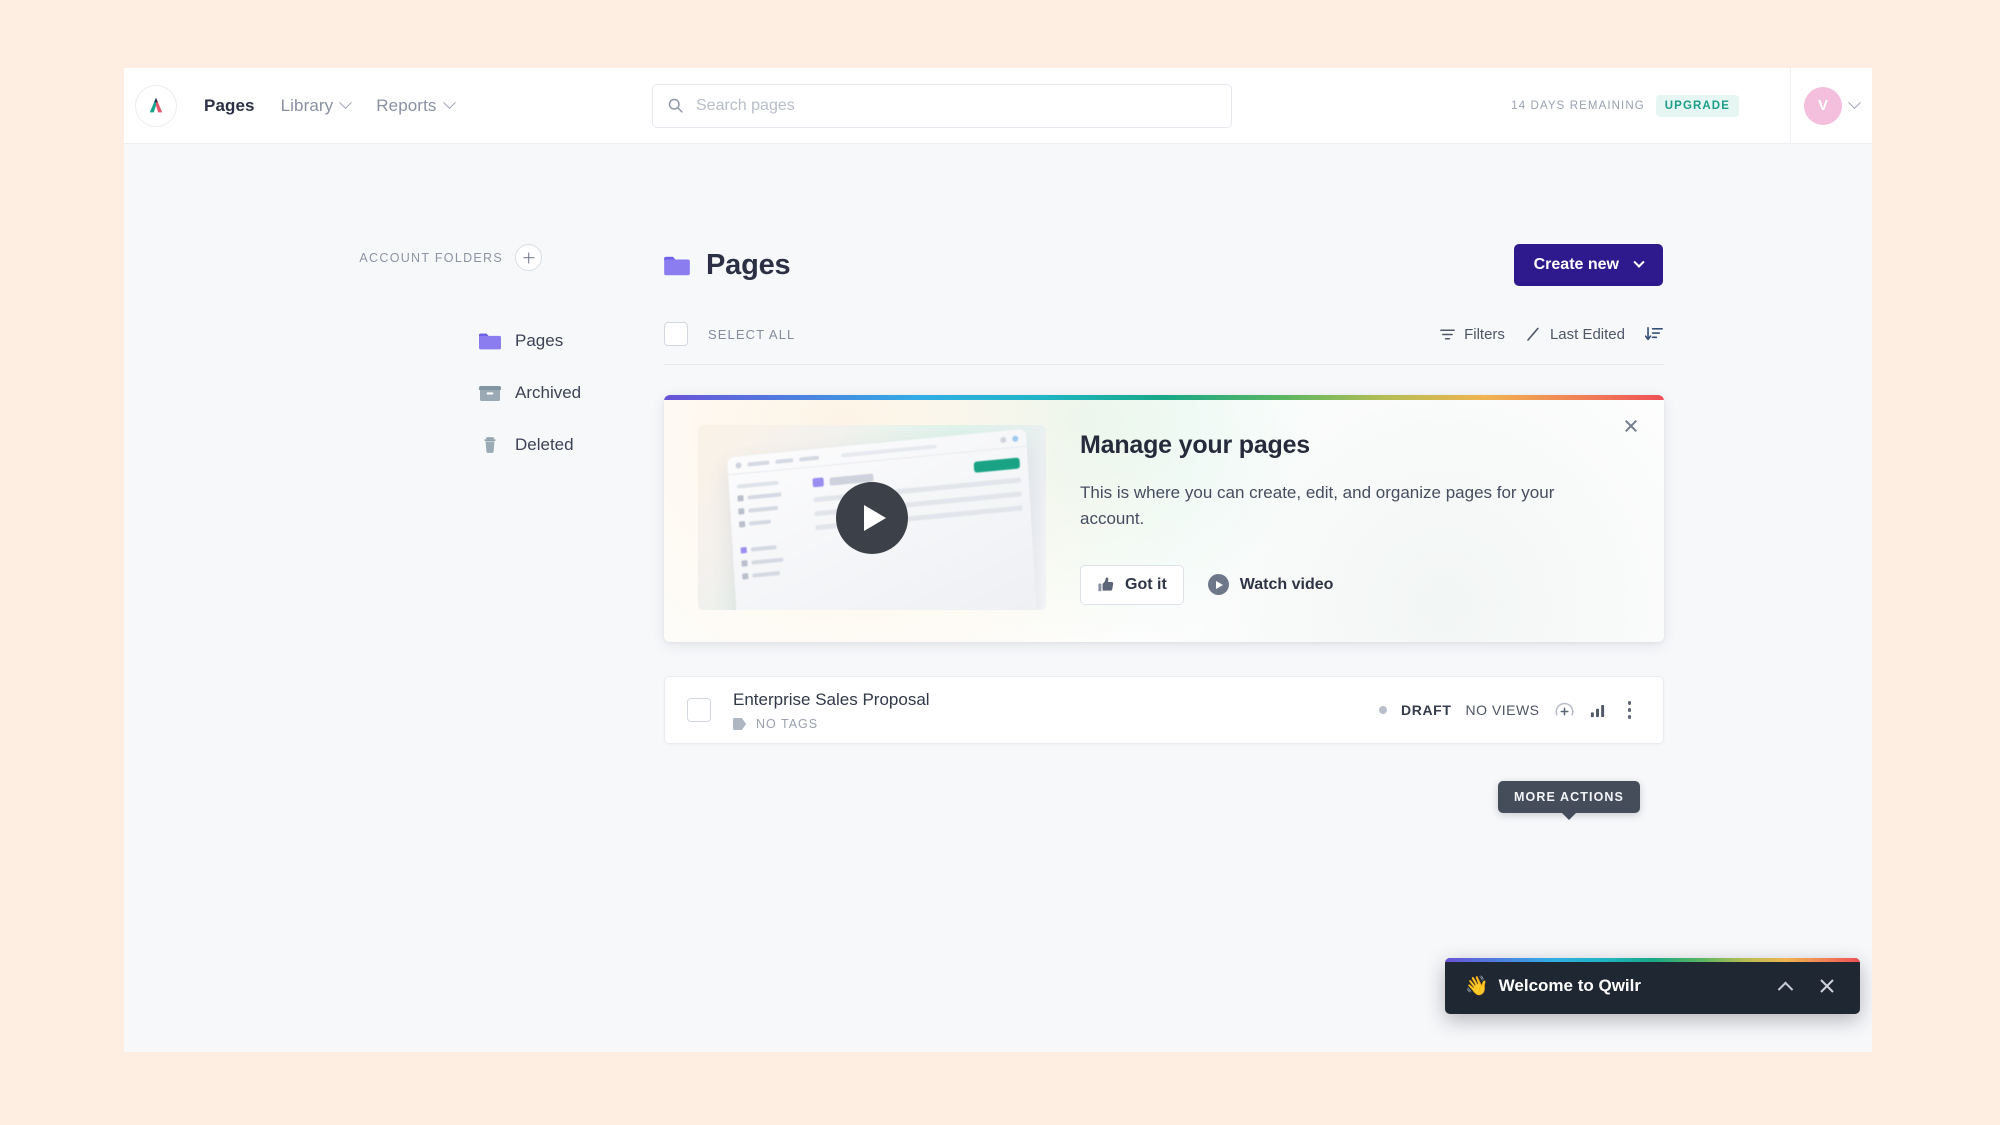 This screenshot has width=2000, height=1125. What do you see at coordinates (156, 105) in the screenshot?
I see `qwilr-logo-icon` at bounding box center [156, 105].